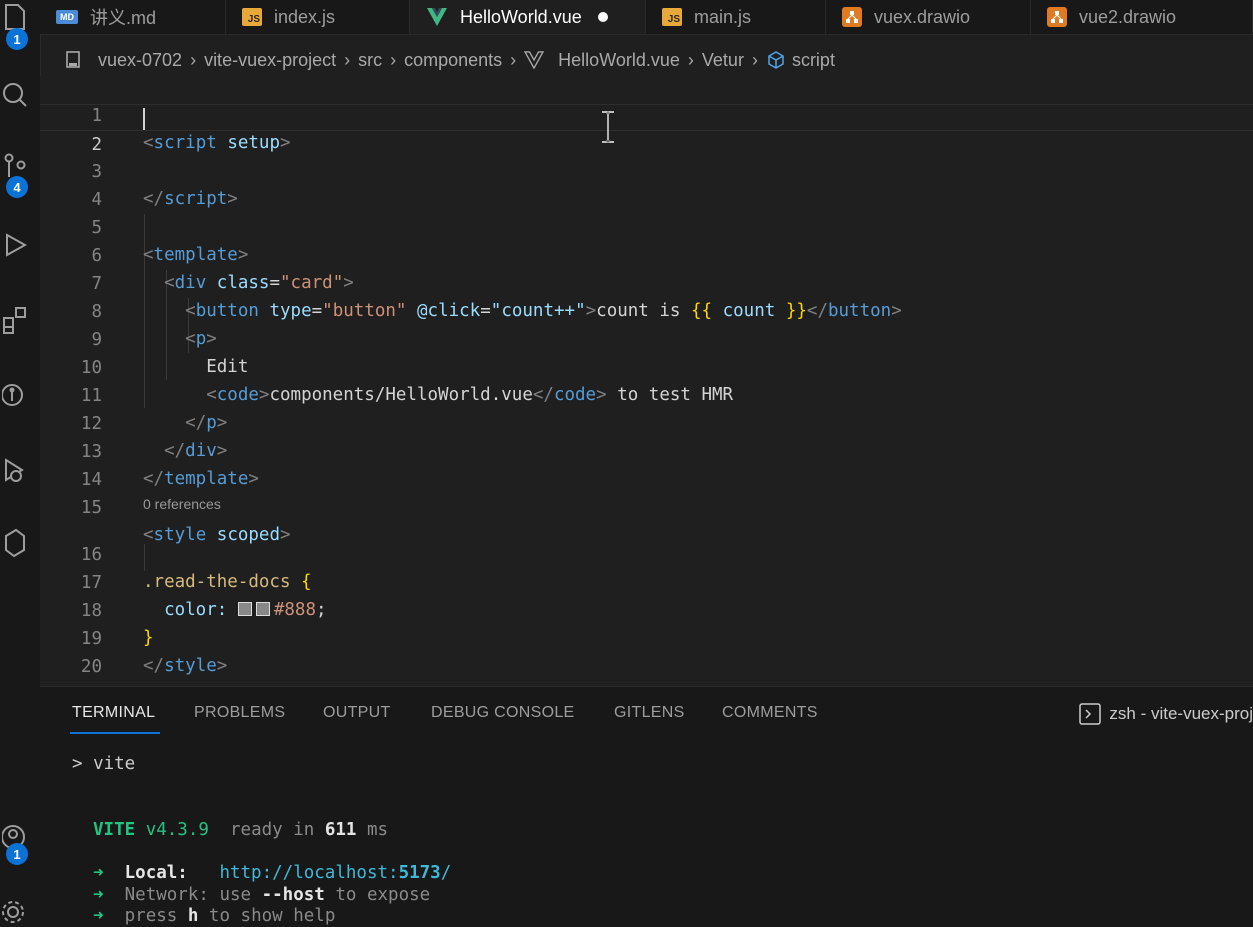 Image resolution: width=1253 pixels, height=927 pixels. What do you see at coordinates (113, 713) in the screenshot?
I see `tab-terminal: TERMINAL` at bounding box center [113, 713].